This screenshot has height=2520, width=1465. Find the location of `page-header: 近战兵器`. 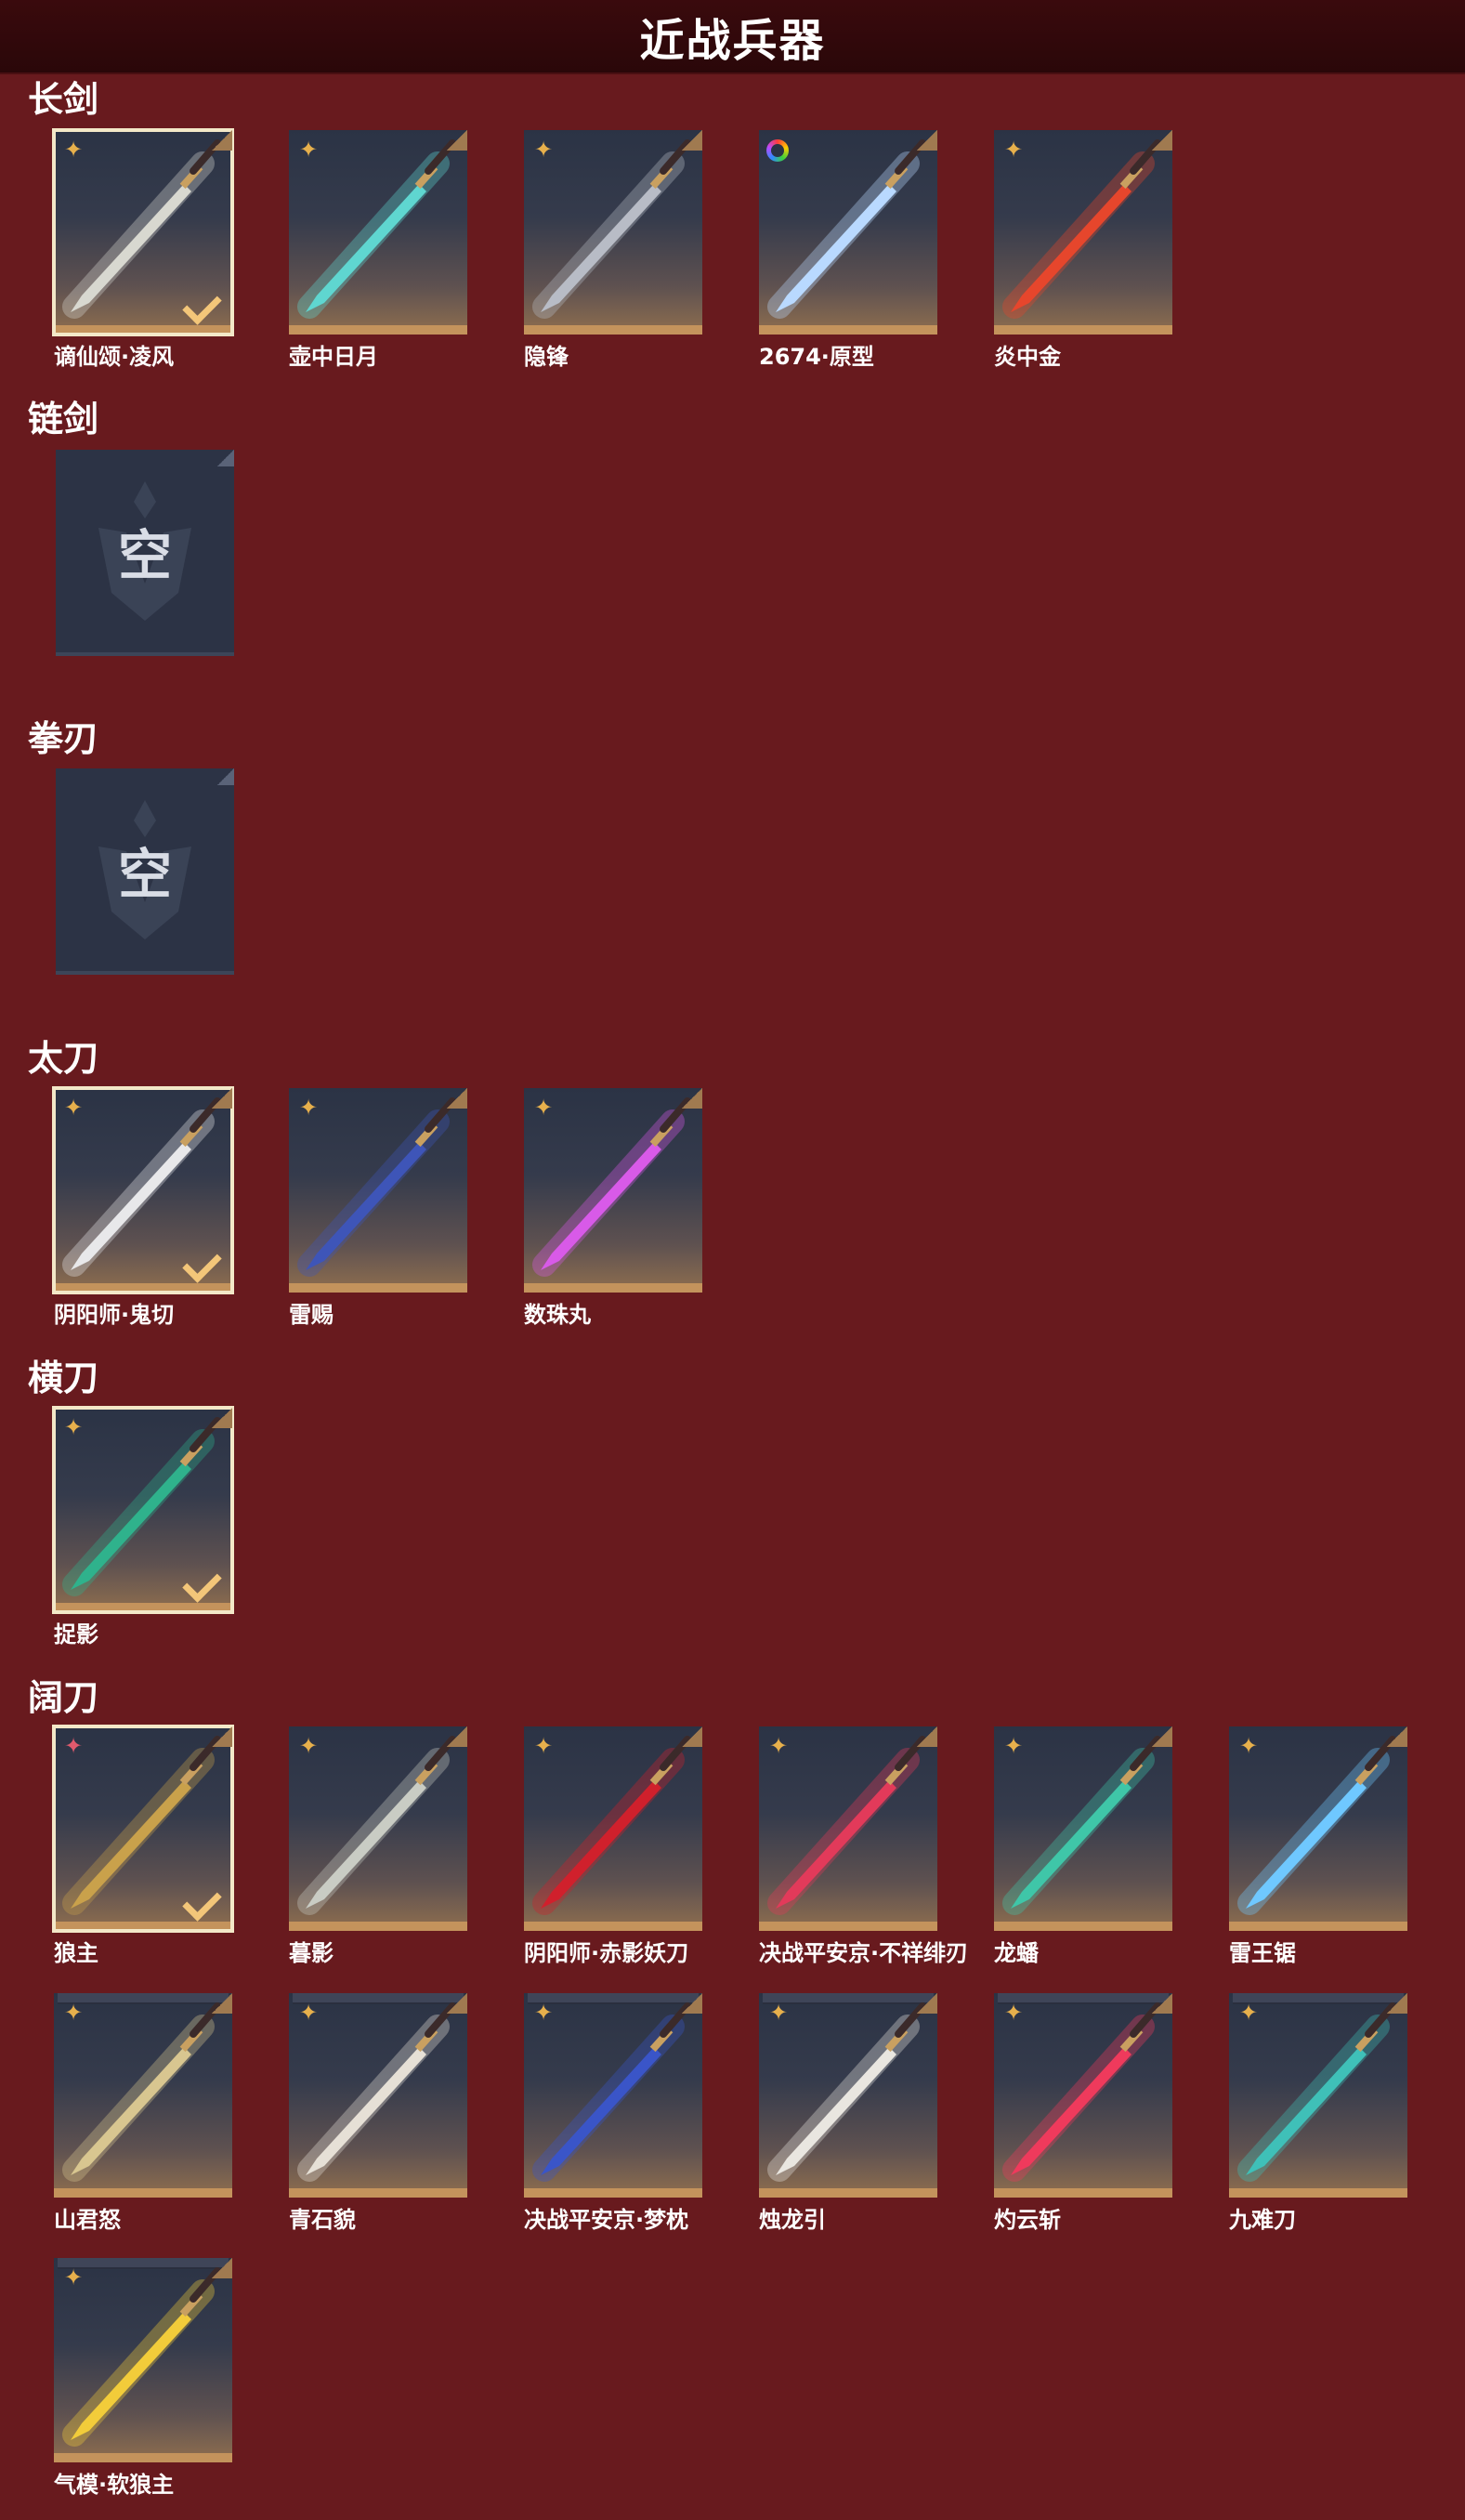

page-header: 近战兵器 is located at coordinates (732, 37).